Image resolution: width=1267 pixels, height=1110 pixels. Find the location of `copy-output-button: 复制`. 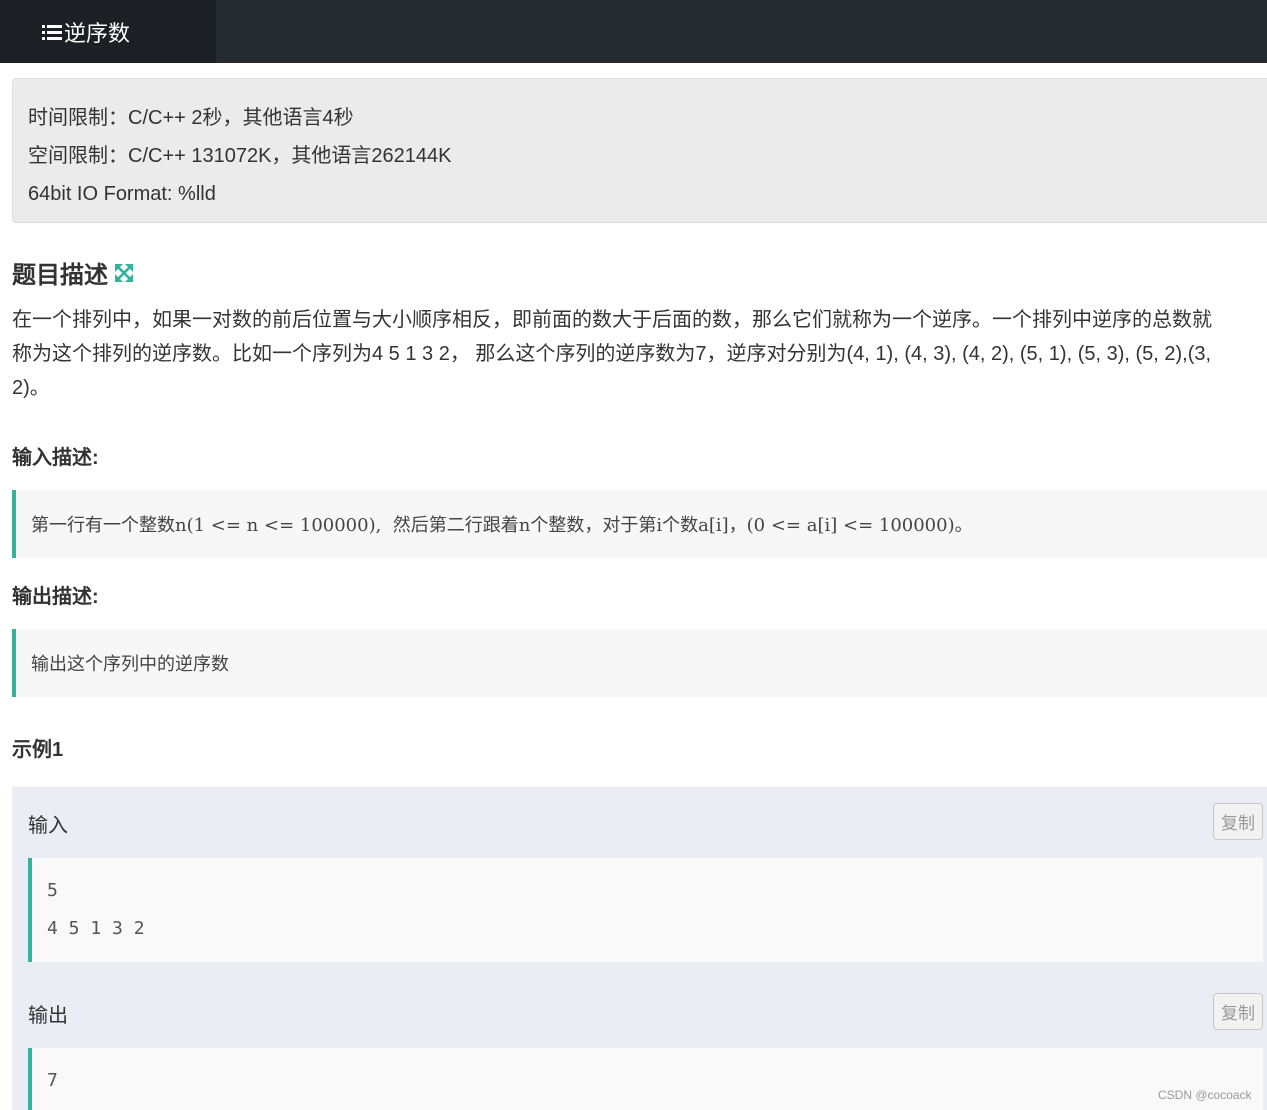

copy-output-button: 复制 is located at coordinates (1238, 1011).